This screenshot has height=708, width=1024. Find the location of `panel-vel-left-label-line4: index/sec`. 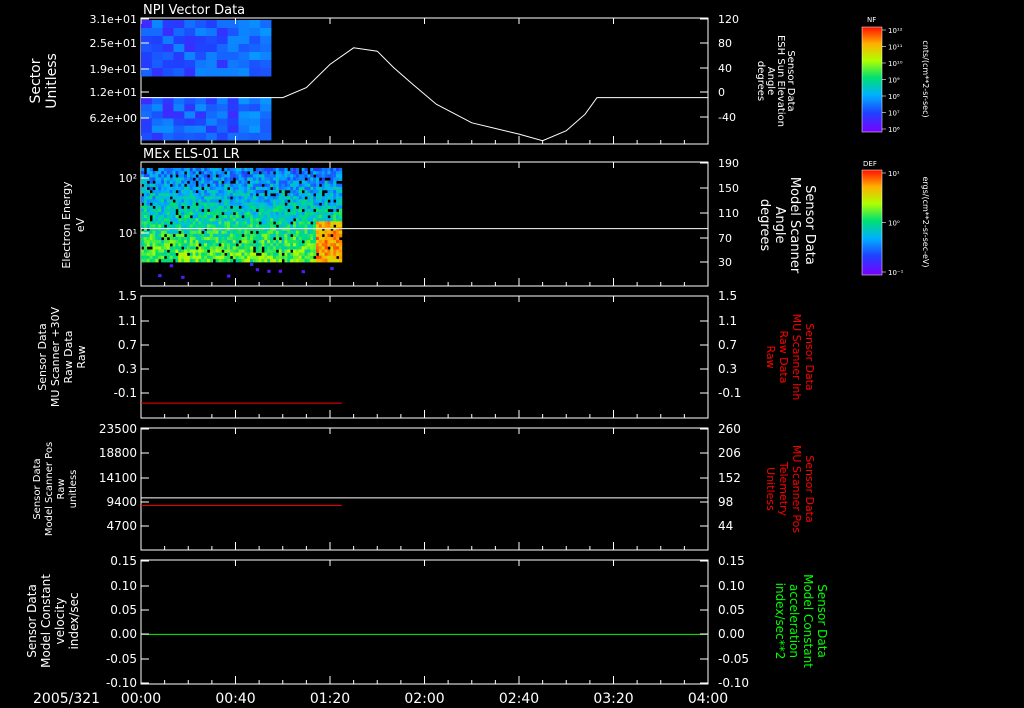

panel-vel-left-label-line4: index/sec is located at coordinates (74, 620).